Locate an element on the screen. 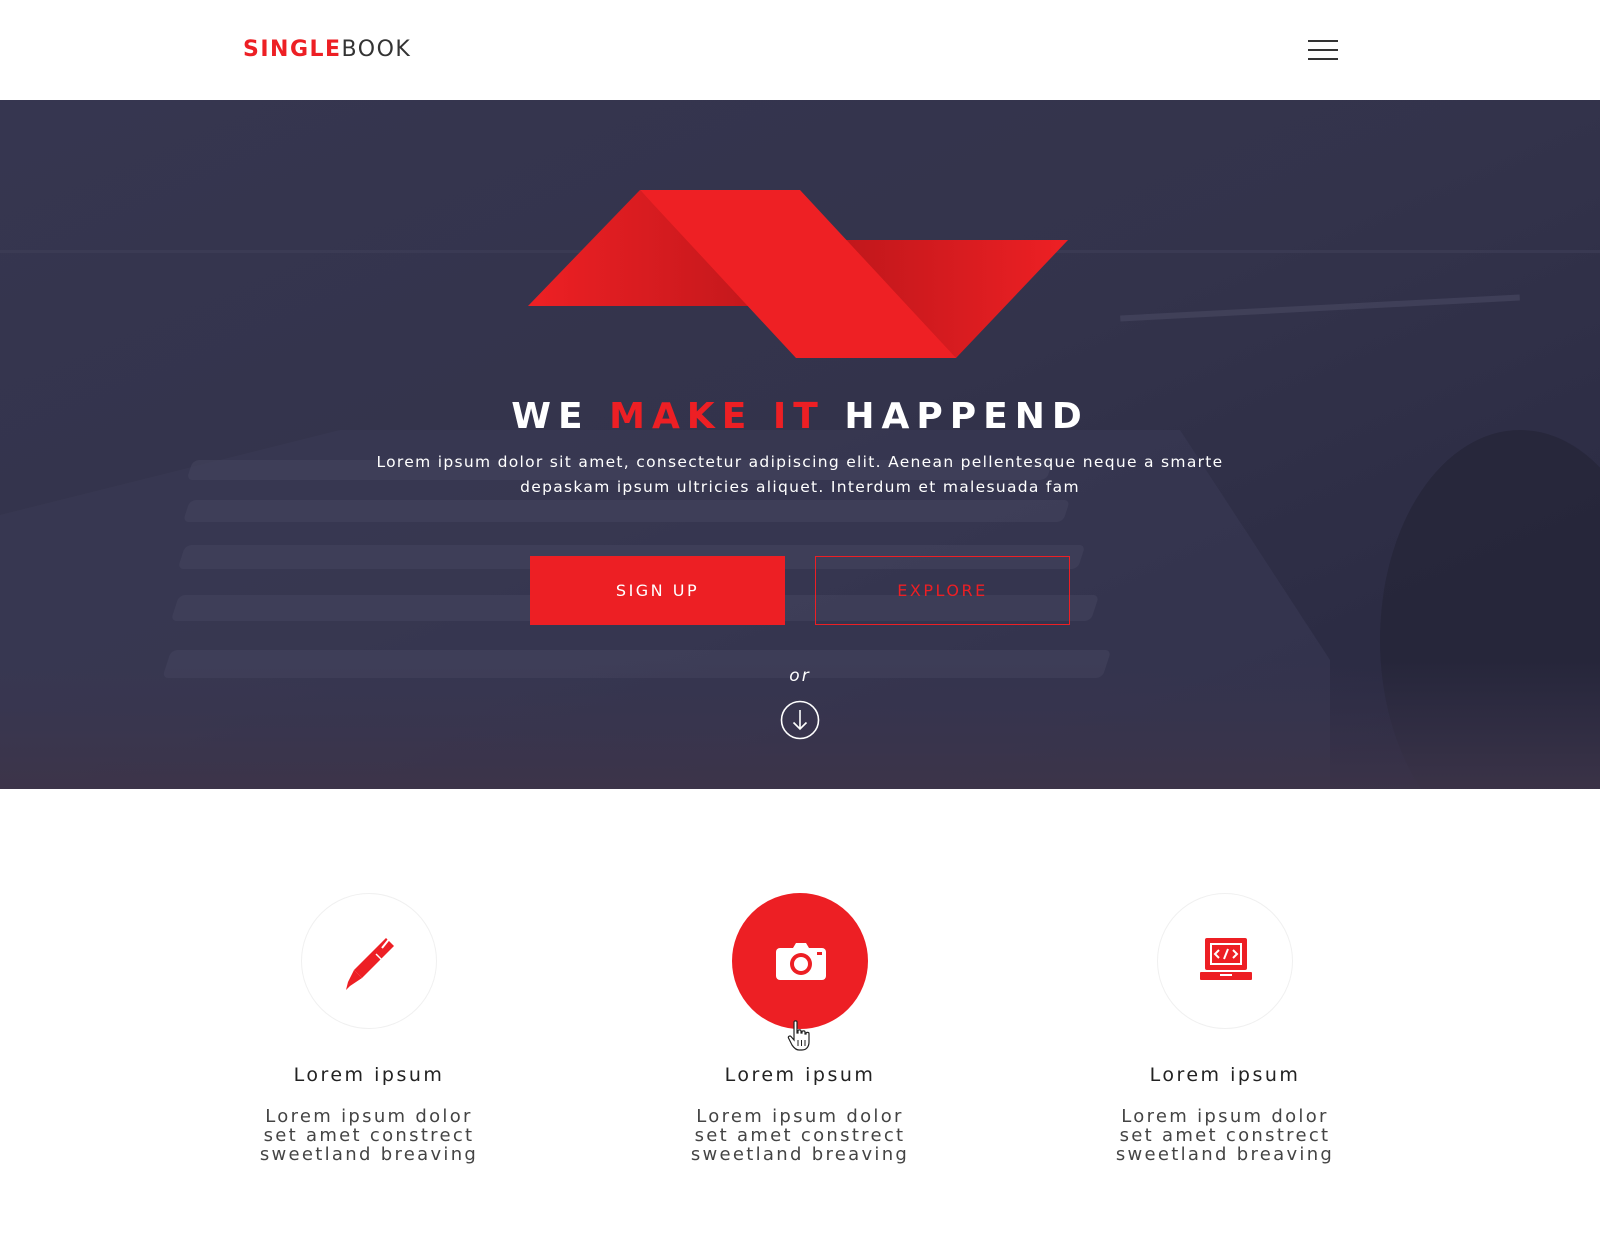 Image resolution: width=1600 pixels, height=1253 pixels. logo-part-single: SINGLE is located at coordinates (292, 49).